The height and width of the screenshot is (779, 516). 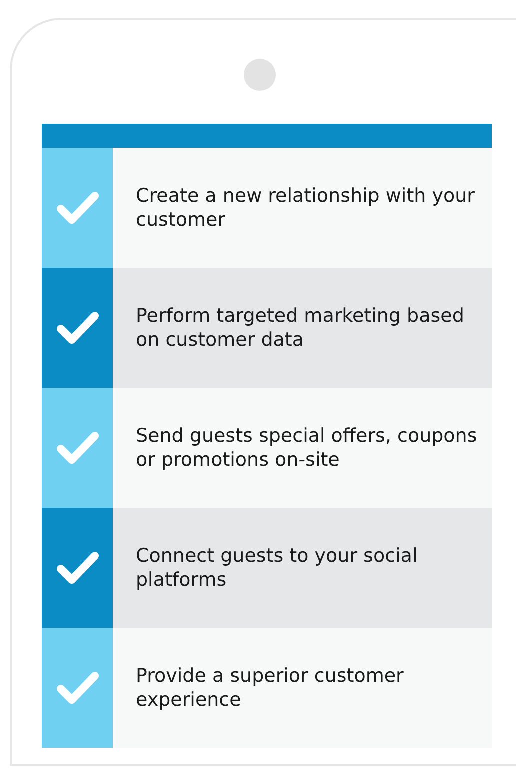 What do you see at coordinates (307, 448) in the screenshot?
I see `feature-text: Send guests special offers, coupons or promotions on-site` at bounding box center [307, 448].